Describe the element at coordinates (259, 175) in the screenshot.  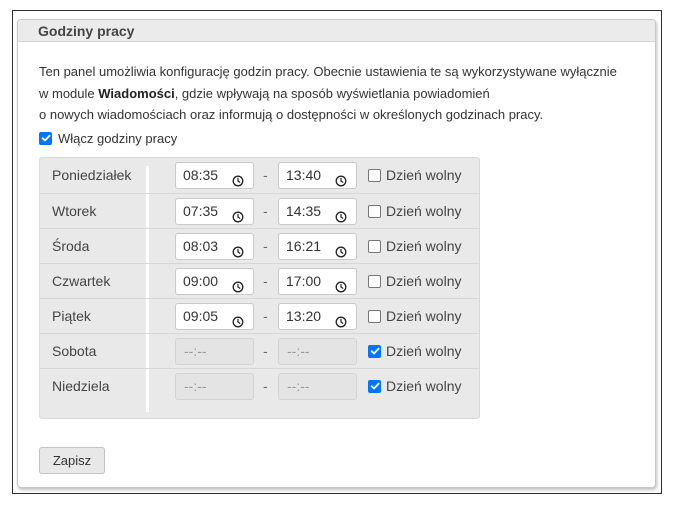
I see `day-row: Poniedziałek 08:35 - 13:40 Dzień wolny` at that location.